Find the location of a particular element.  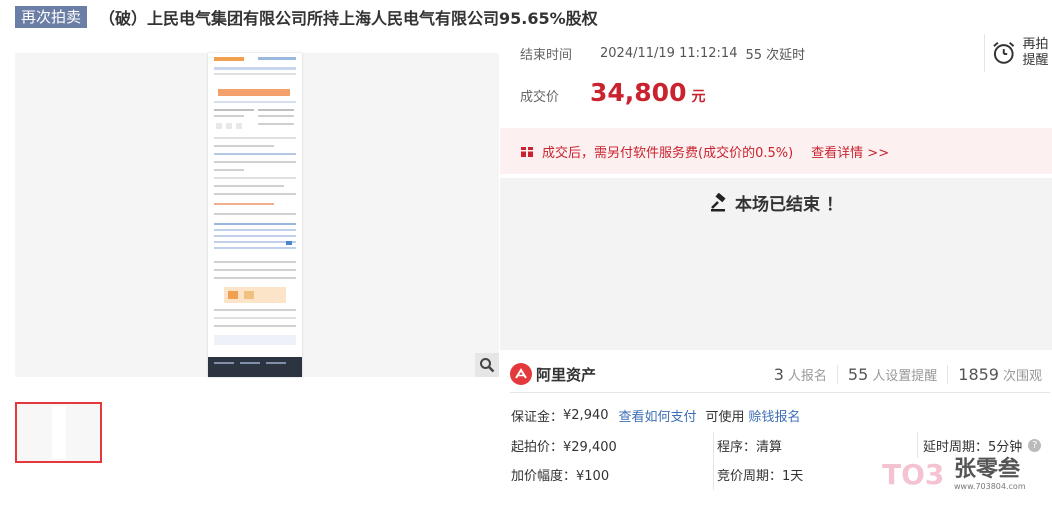

stat-registrations: 3 人报名 is located at coordinates (800, 374).